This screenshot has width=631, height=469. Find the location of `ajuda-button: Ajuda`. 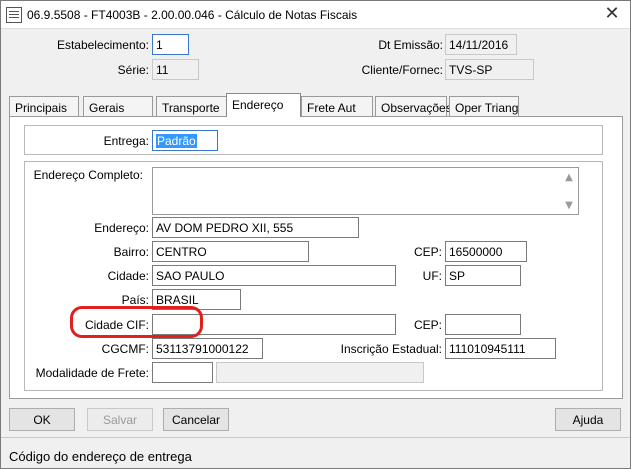

ajuda-button: Ajuda is located at coordinates (588, 419).